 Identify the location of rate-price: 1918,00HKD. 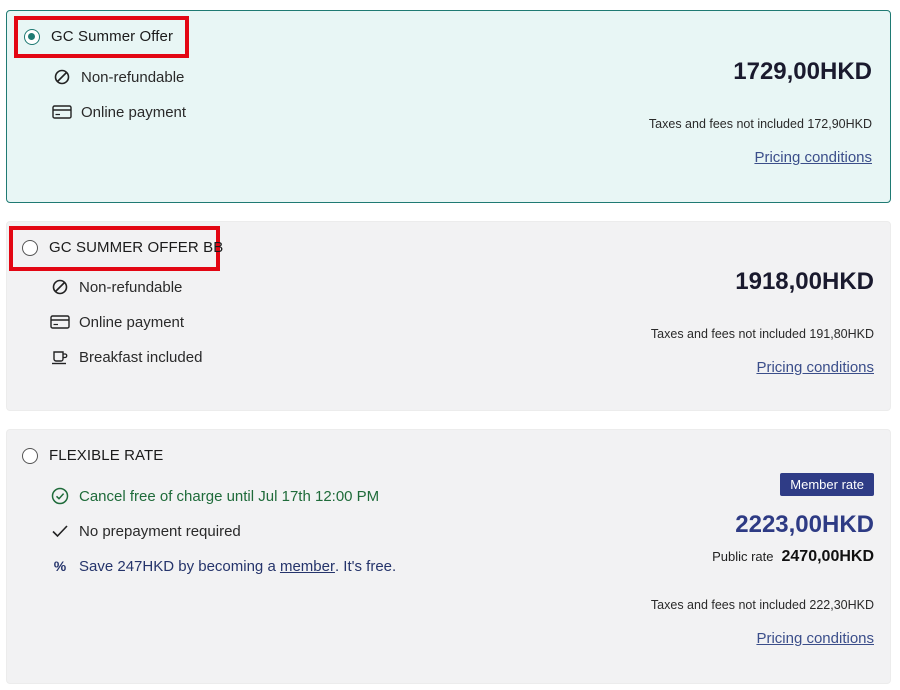
(804, 281).